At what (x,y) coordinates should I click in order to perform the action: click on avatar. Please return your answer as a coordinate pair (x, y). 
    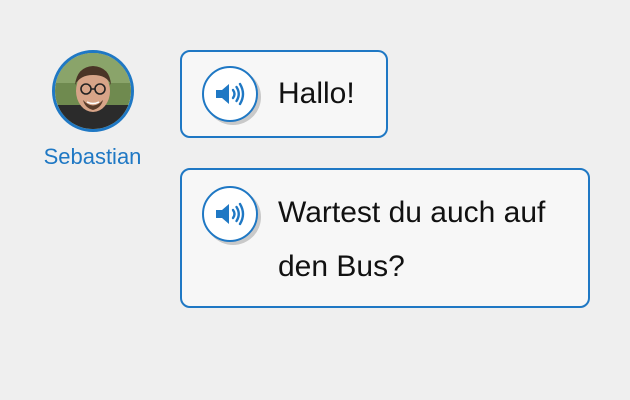
    Looking at the image, I should click on (92, 91).